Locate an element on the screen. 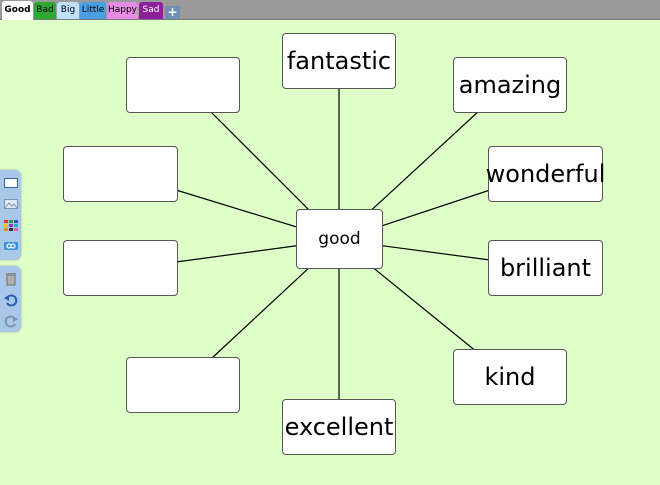 The image size is (660, 485). undo-icon is located at coordinates (11, 300).